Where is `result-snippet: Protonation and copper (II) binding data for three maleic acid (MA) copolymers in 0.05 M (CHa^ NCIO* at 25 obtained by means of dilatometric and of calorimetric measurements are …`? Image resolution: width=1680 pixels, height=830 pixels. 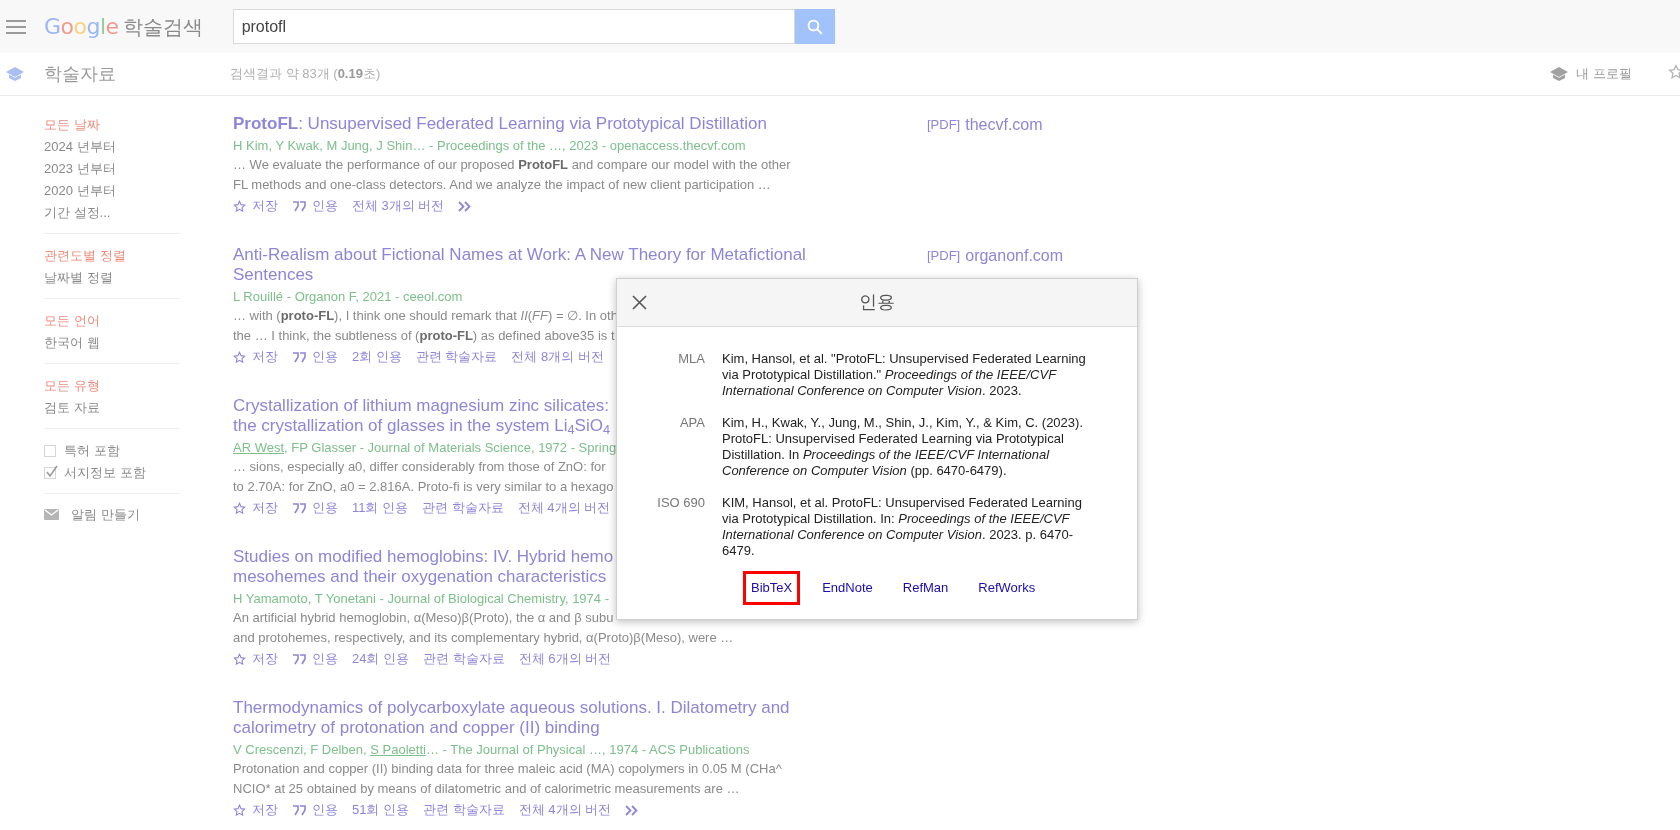
result-snippet: Protonation and copper (II) binding data for three maleic acid (MA) copolymers in 0.05 M (CHa^ NCIO* at 25 obtained by means of dilatometric and of calorimetric measurements are … is located at coordinates (507, 779).